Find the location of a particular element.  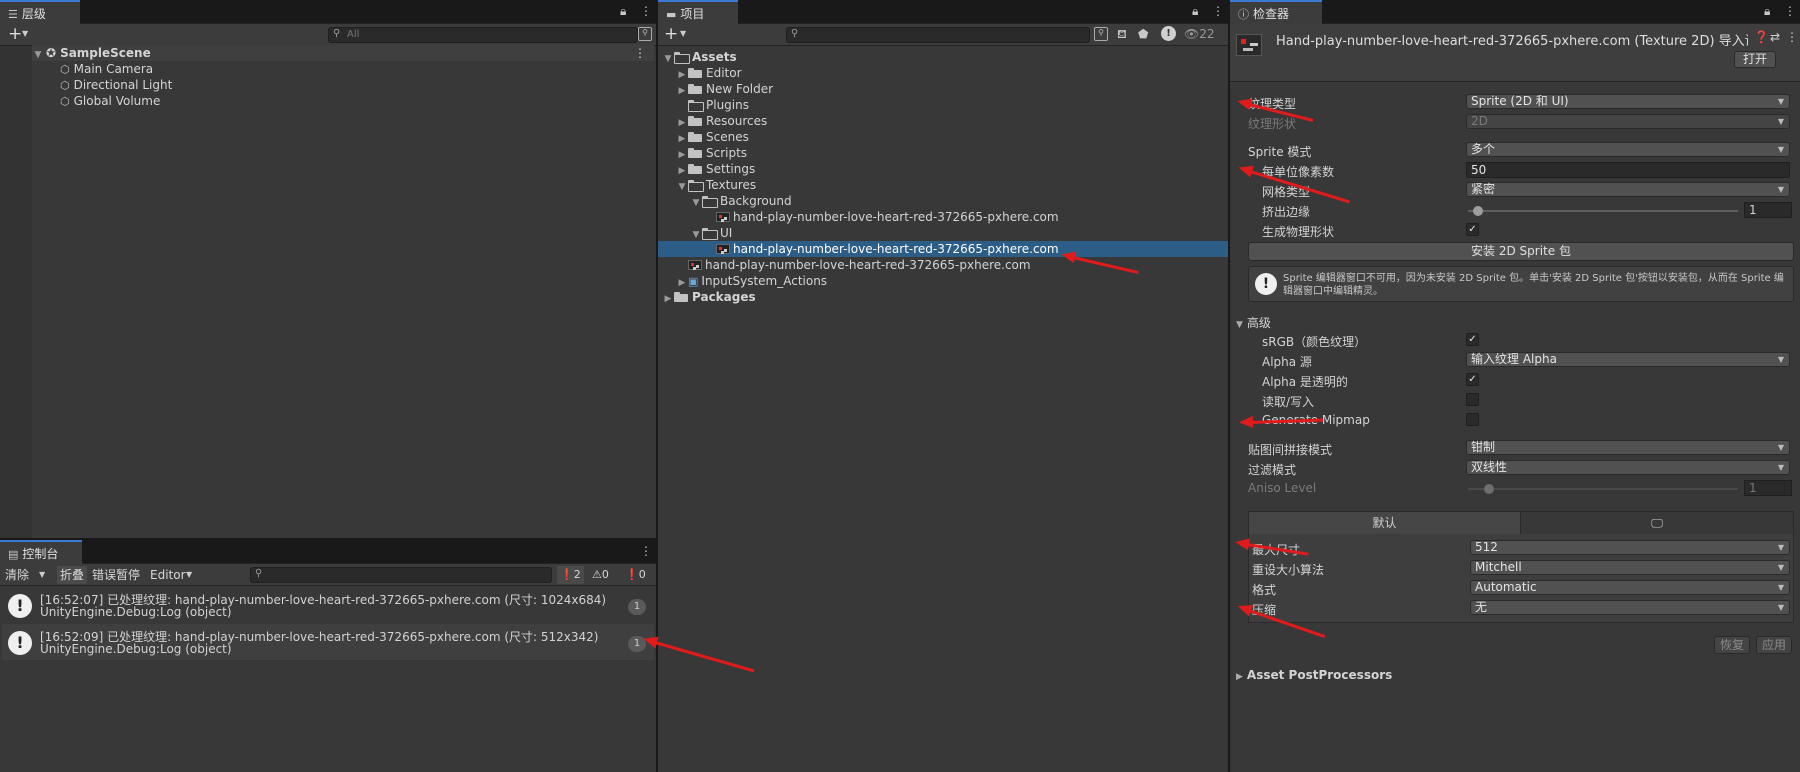

hierarchy-item-main-camera: ⬡ Main Camera is located at coordinates (106, 69).